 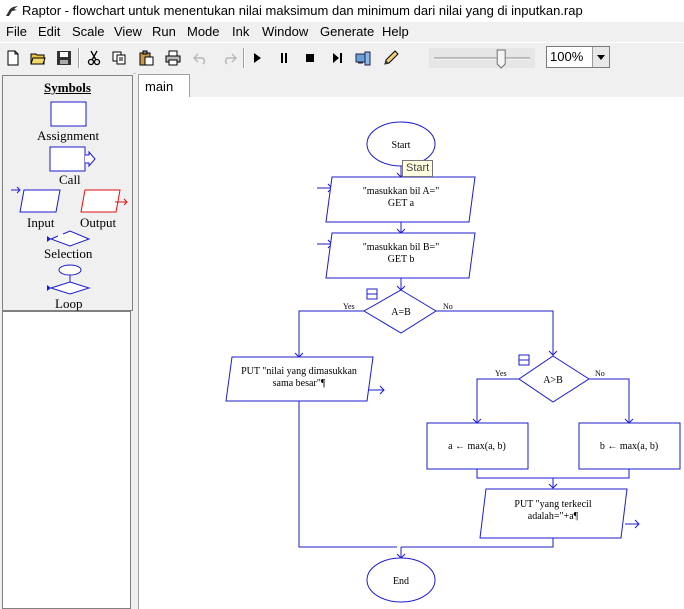 What do you see at coordinates (284, 58) in the screenshot?
I see `pause-icon` at bounding box center [284, 58].